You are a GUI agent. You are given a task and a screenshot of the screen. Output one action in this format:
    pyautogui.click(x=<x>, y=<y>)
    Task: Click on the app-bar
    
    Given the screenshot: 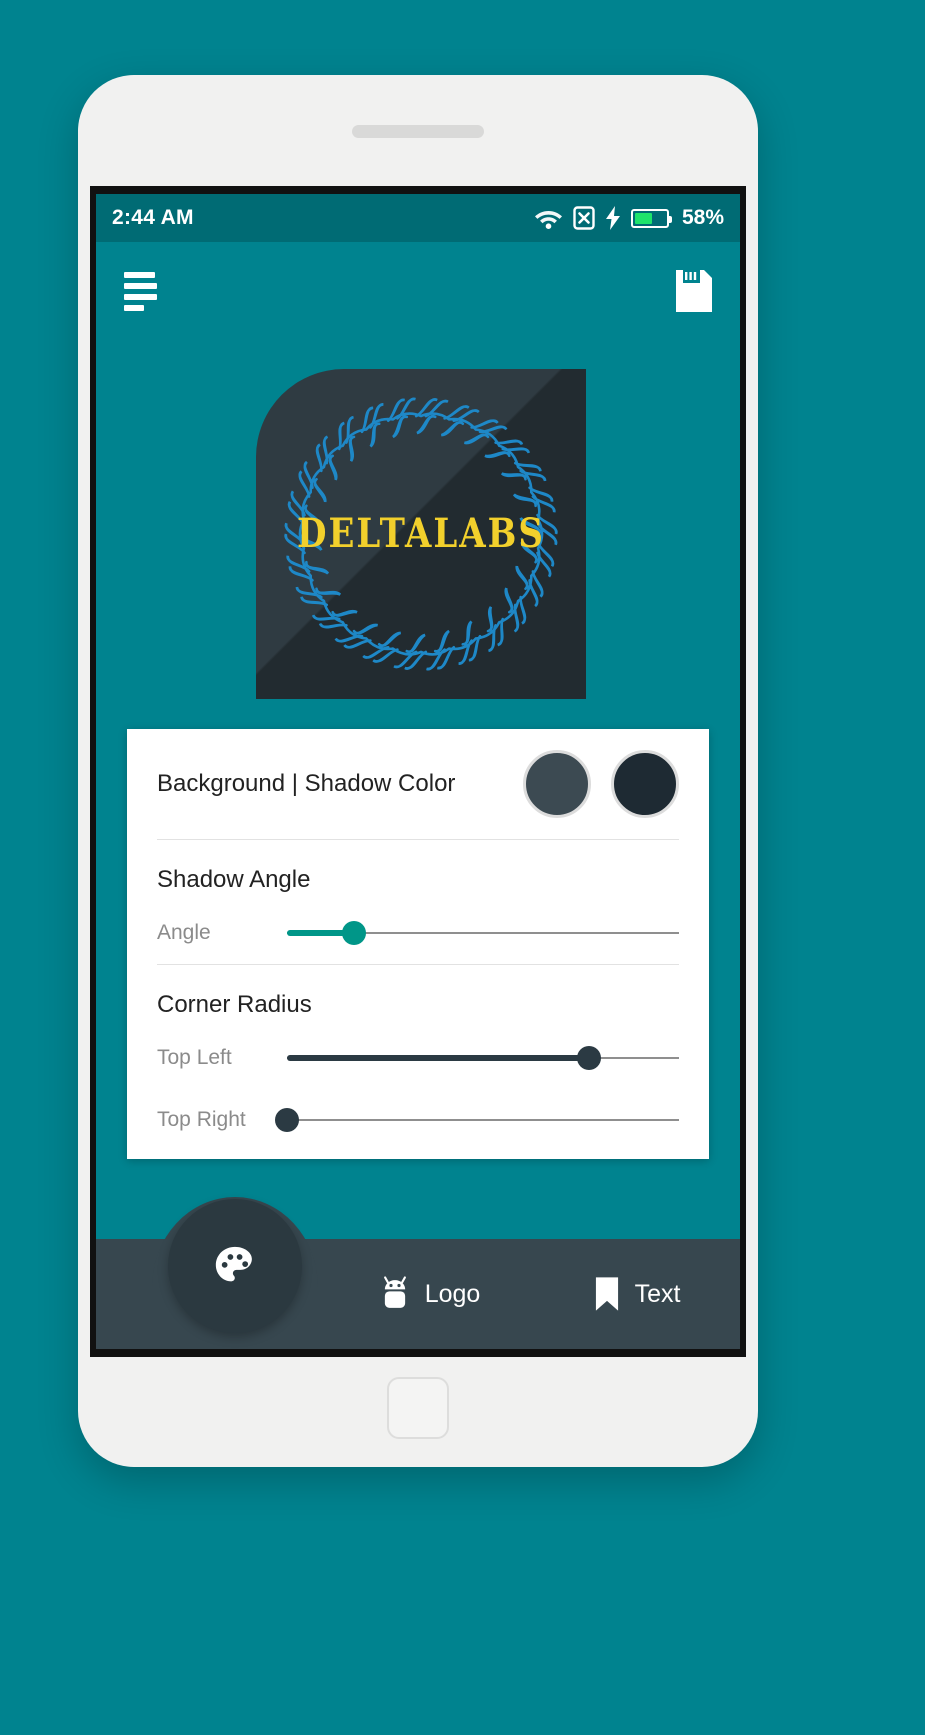 What is the action you would take?
    pyautogui.click(x=418, y=291)
    